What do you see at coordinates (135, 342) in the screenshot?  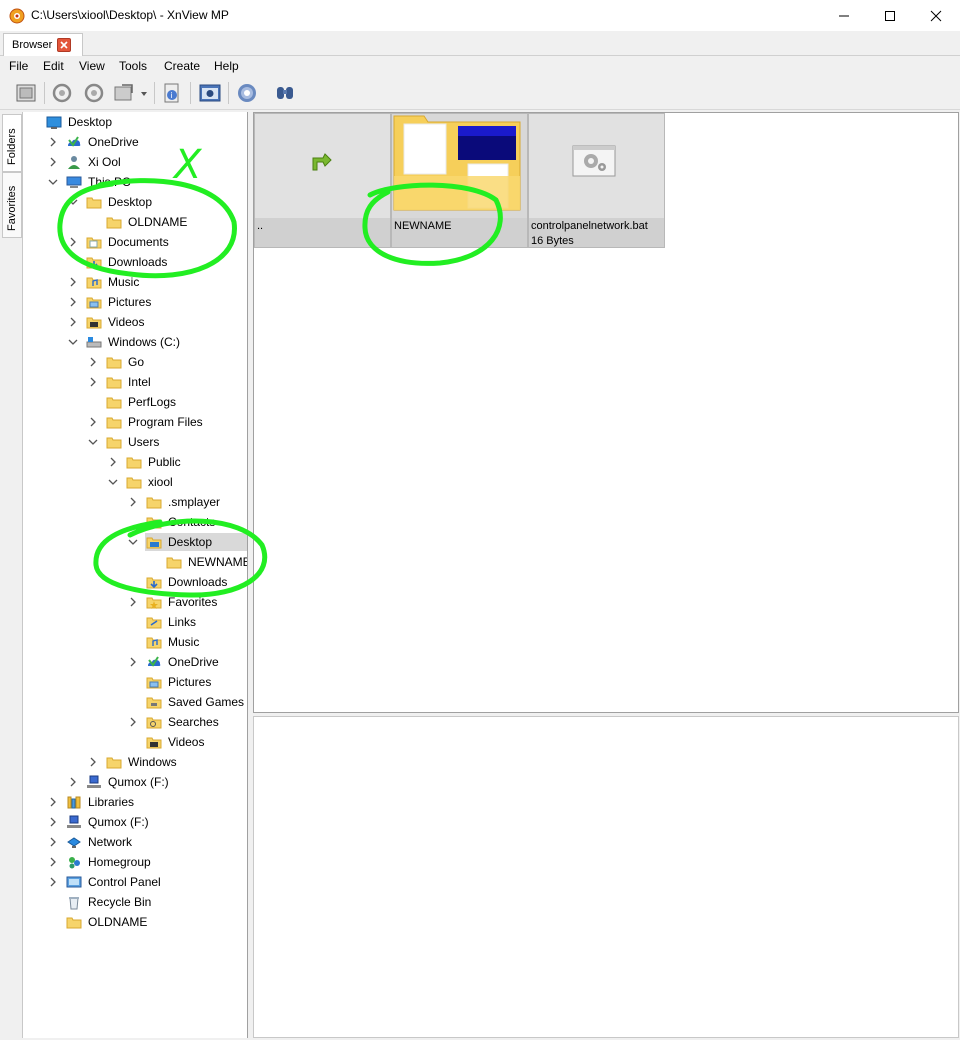 I see `tree-item: Windows (C:)` at bounding box center [135, 342].